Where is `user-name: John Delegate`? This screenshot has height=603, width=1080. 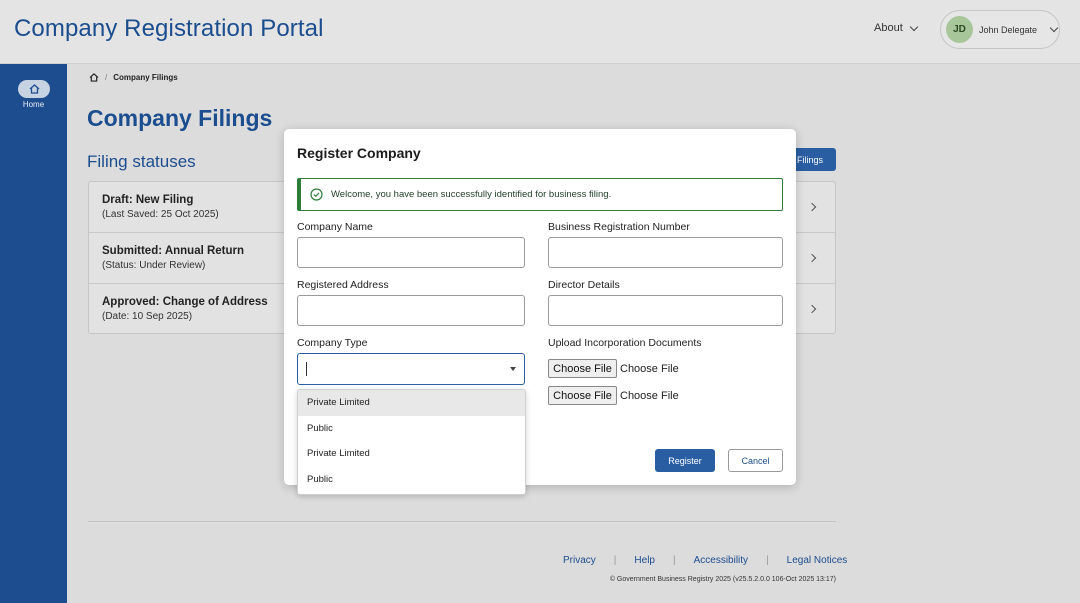 user-name: John Delegate is located at coordinates (1008, 29).